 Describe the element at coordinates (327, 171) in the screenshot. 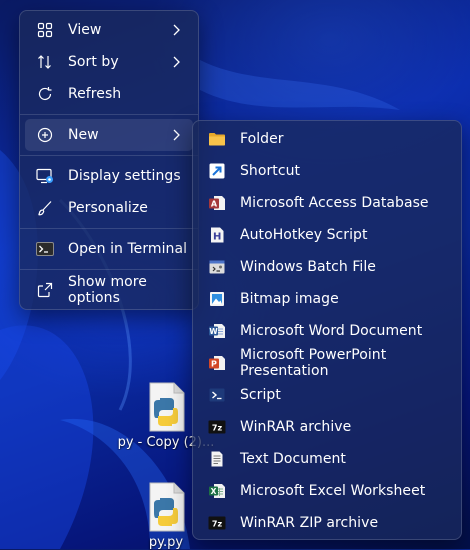

I see `new-item-shortcut: Shortcut` at that location.